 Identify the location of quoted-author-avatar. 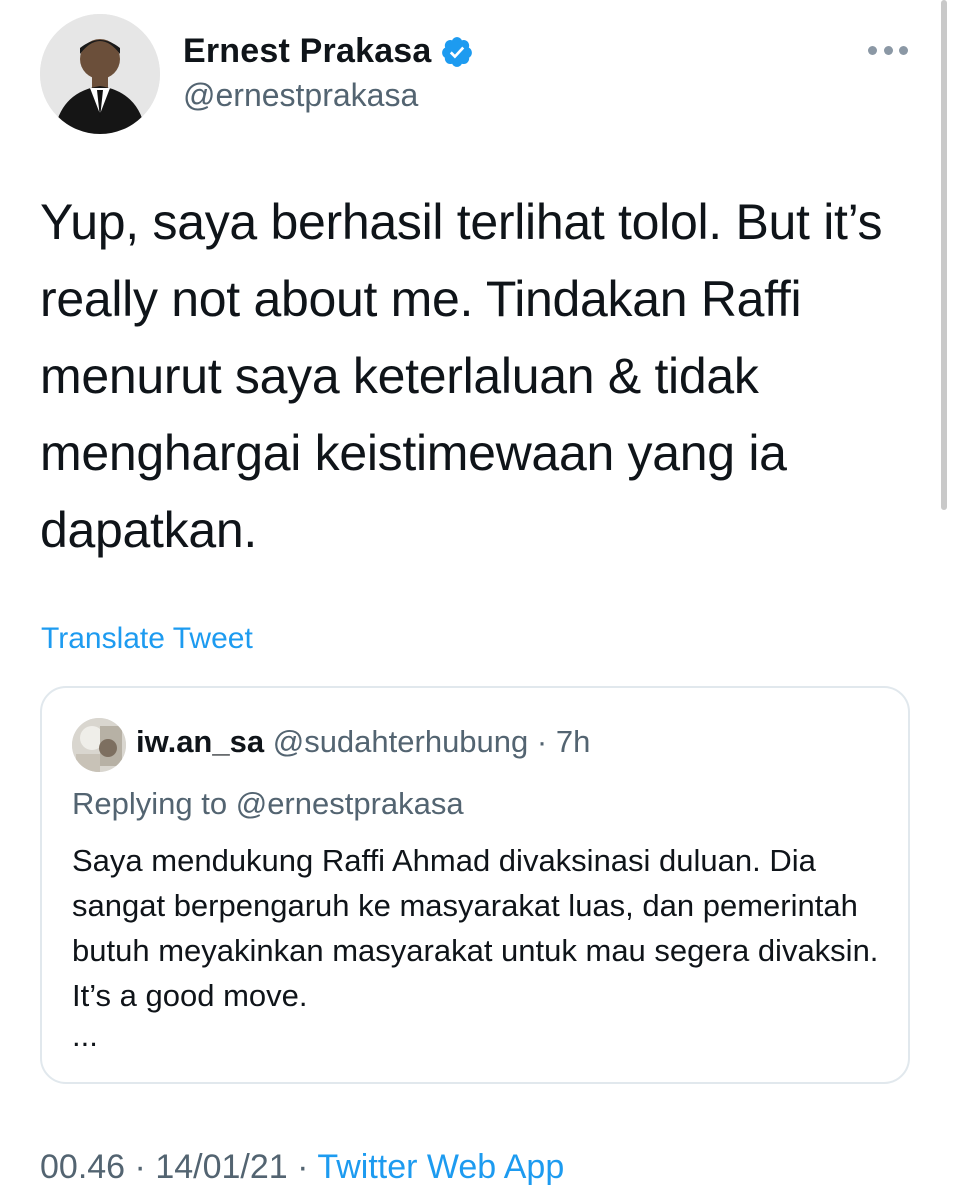
(99, 745).